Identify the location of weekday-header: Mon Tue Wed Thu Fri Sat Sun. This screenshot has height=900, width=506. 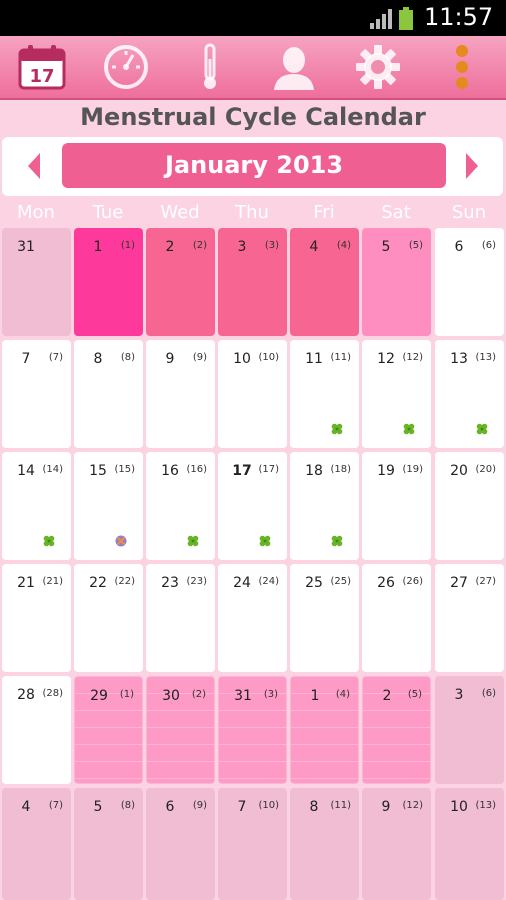
(253, 213).